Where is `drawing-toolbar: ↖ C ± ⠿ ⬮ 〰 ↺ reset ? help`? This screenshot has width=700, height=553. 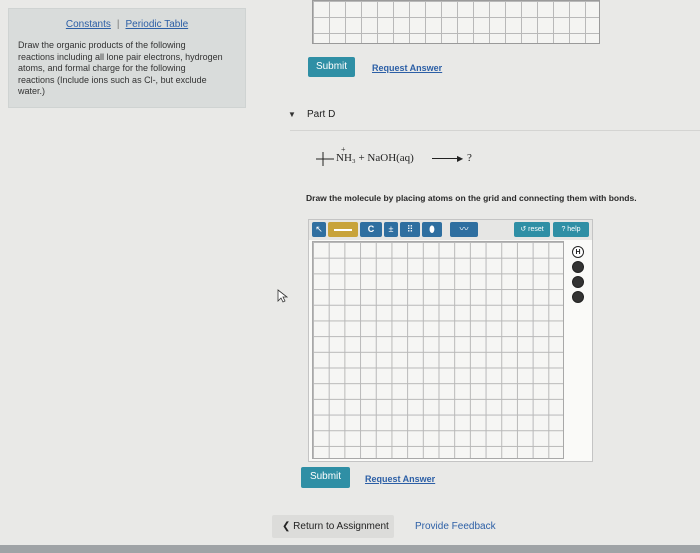 drawing-toolbar: ↖ C ± ⠿ ⬮ 〰 ↺ reset ? help is located at coordinates (450, 230).